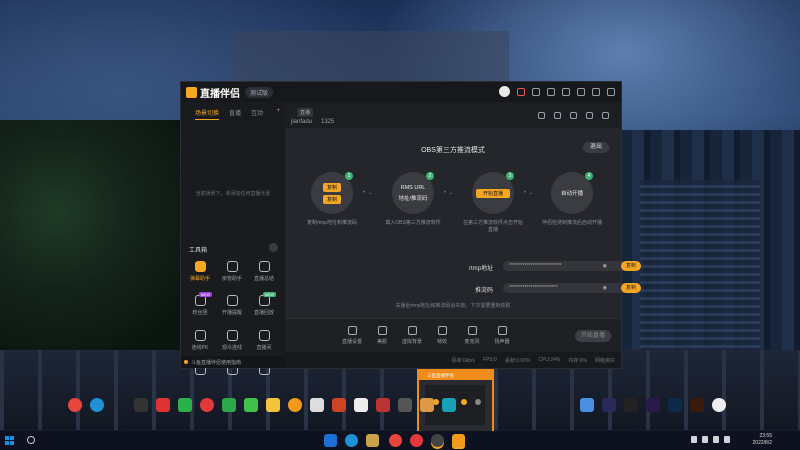 This screenshot has height=450, width=800. Describe the element at coordinates (264, 304) in the screenshot. I see `tool-replay: NEW 直播回放` at that location.